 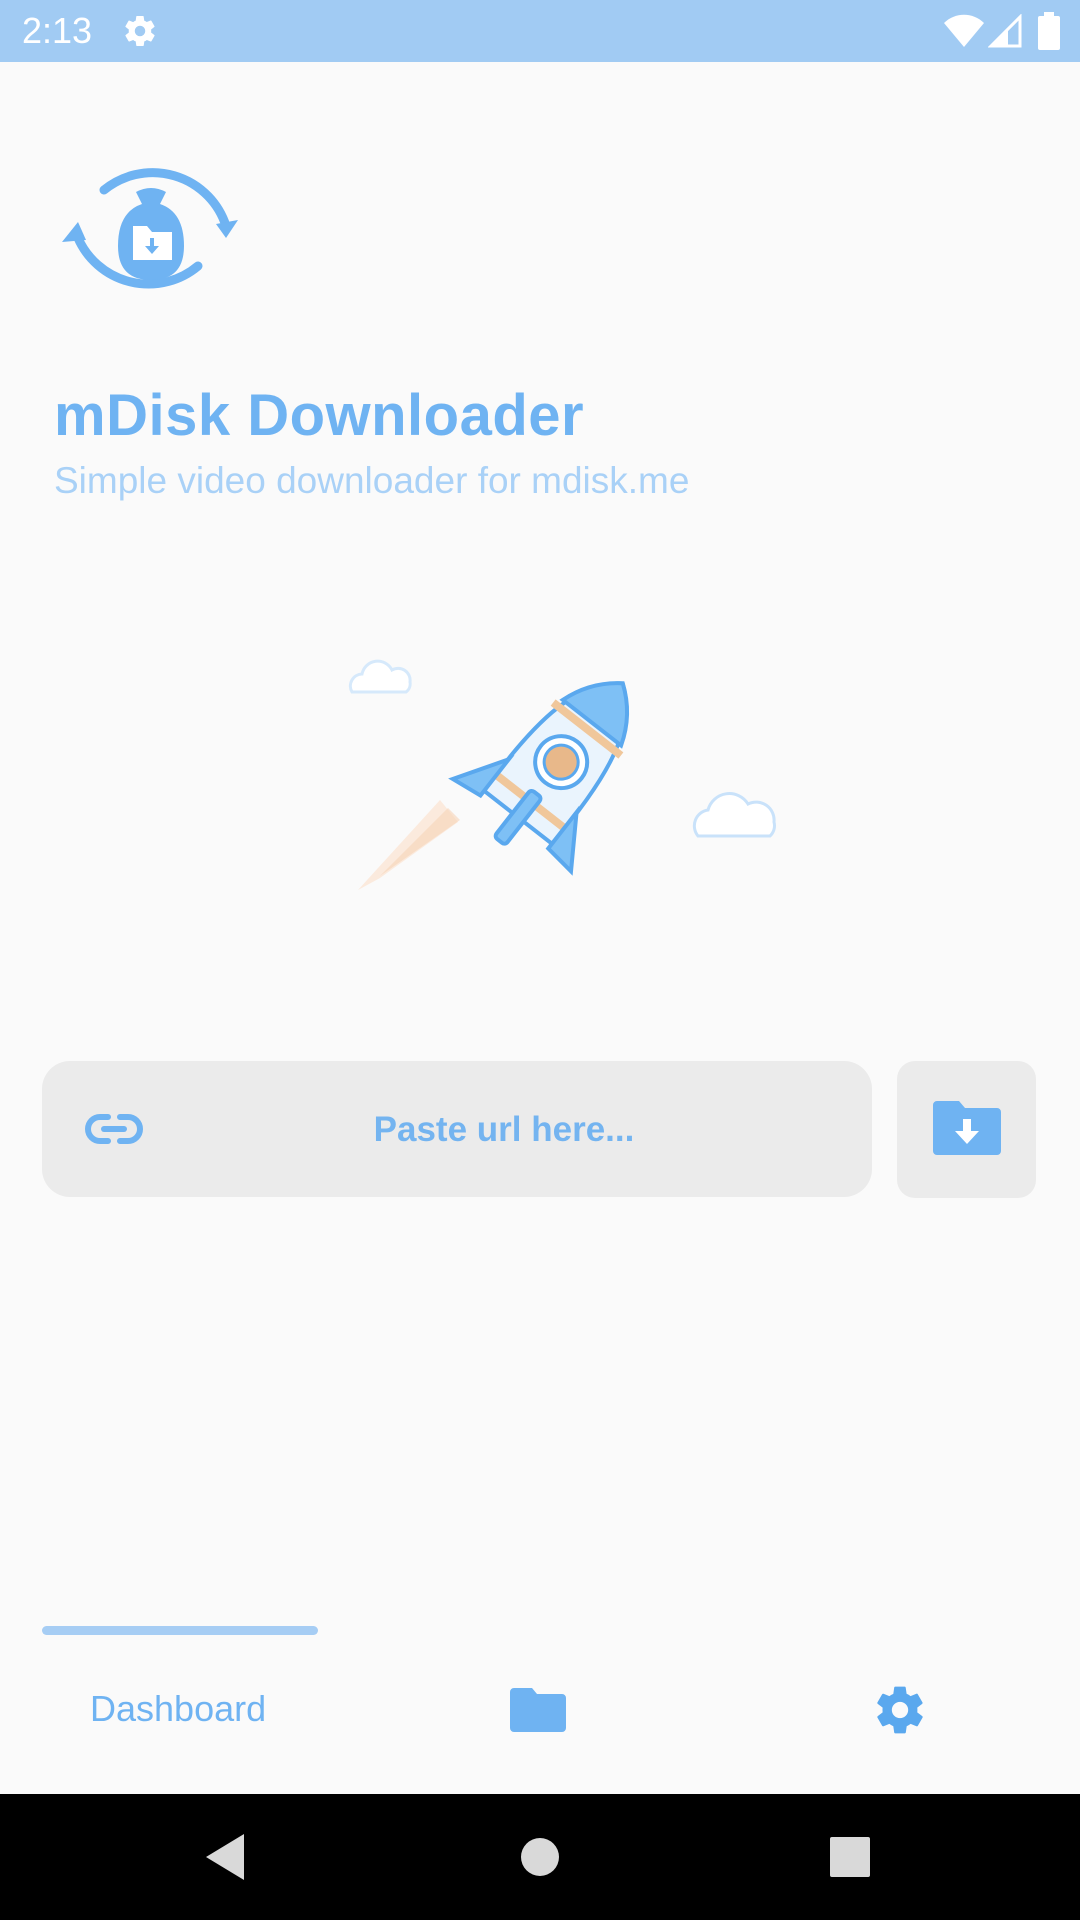 I want to click on status-bar: 2:13, so click(x=540, y=31).